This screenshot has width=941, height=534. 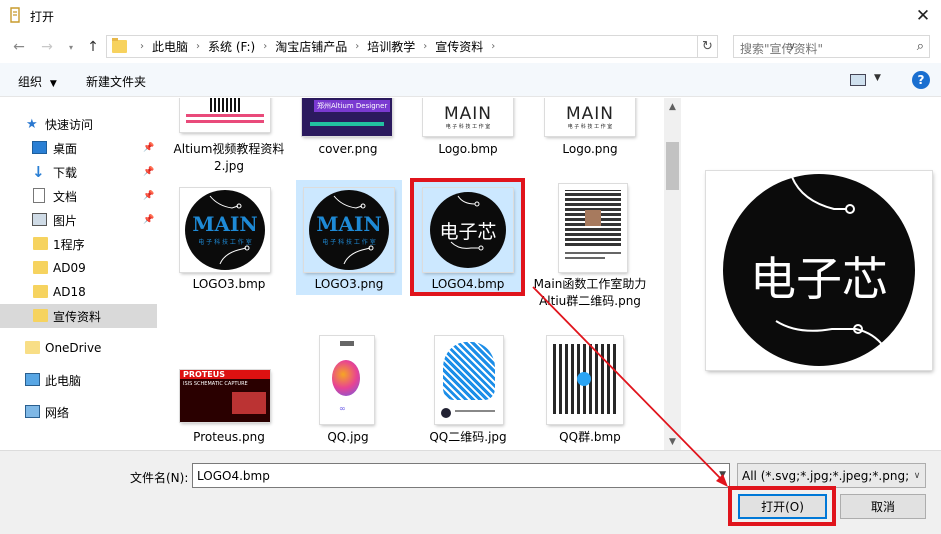 I want to click on sidebar-item-folder: AD09, so click(x=78, y=268).